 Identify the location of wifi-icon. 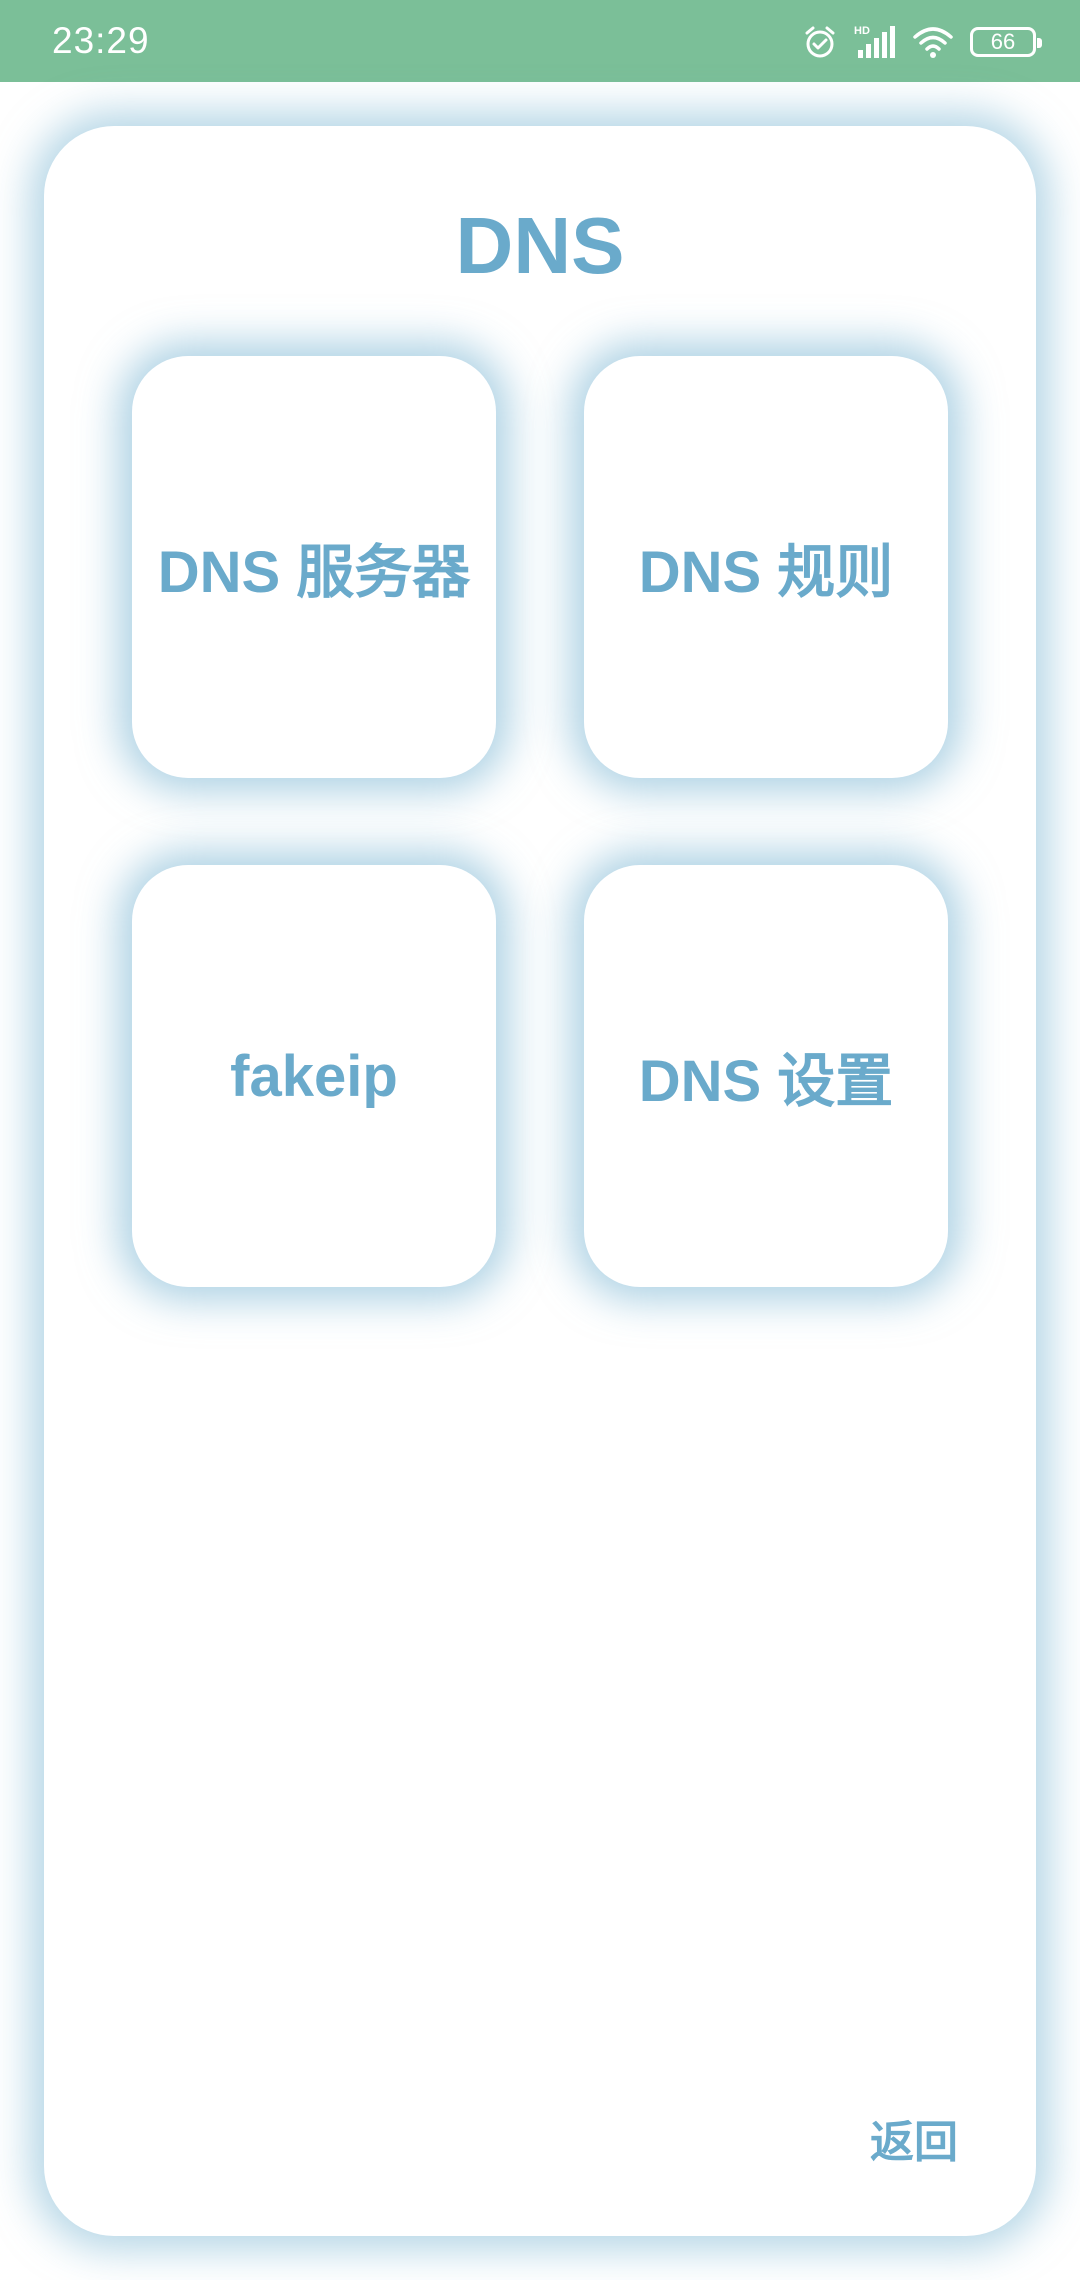
(933, 42).